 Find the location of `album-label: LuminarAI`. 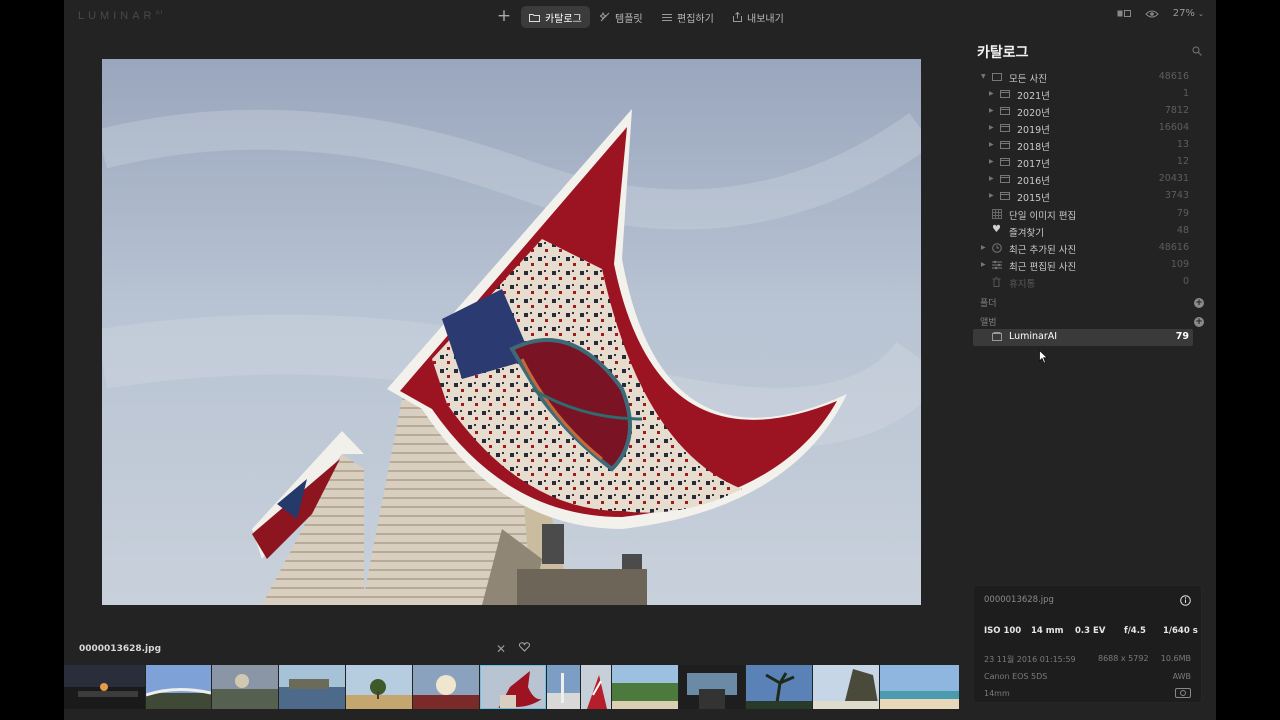

album-label: LuminarAI is located at coordinates (1033, 336).